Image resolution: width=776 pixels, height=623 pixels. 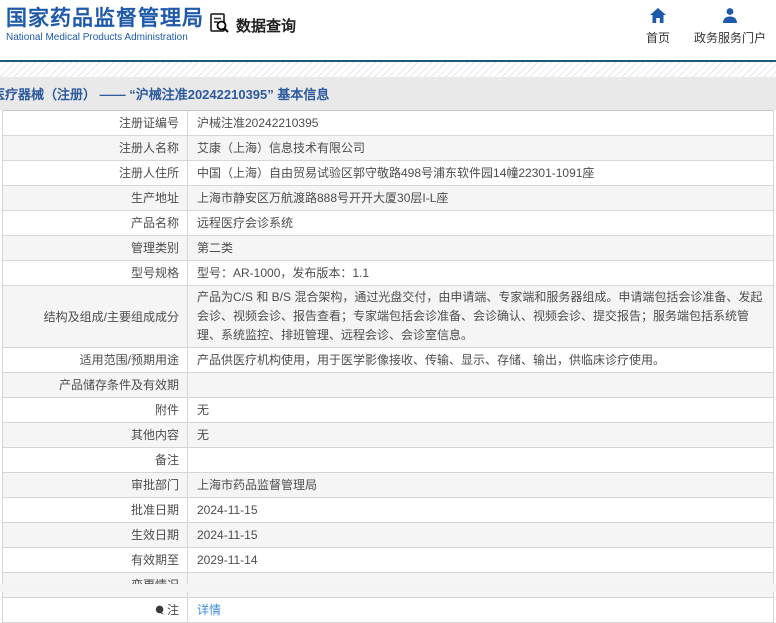 What do you see at coordinates (95, 316) in the screenshot?
I see `row-label: 结构及组成/主要组成成分` at bounding box center [95, 316].